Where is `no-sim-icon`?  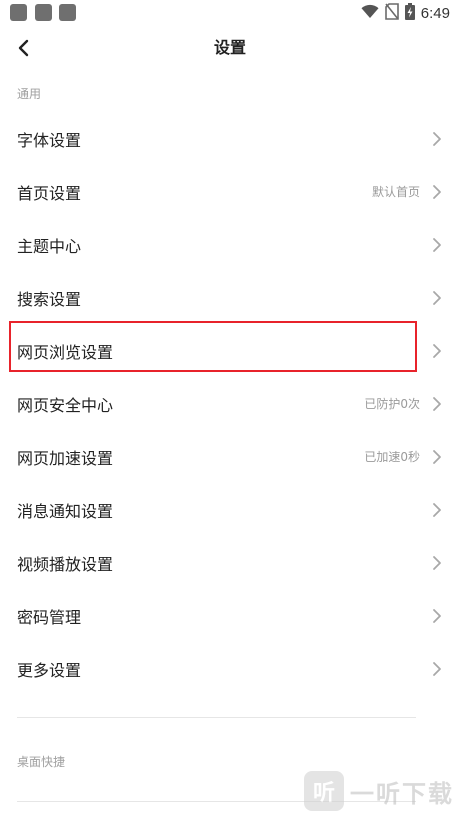 no-sim-icon is located at coordinates (391, 13).